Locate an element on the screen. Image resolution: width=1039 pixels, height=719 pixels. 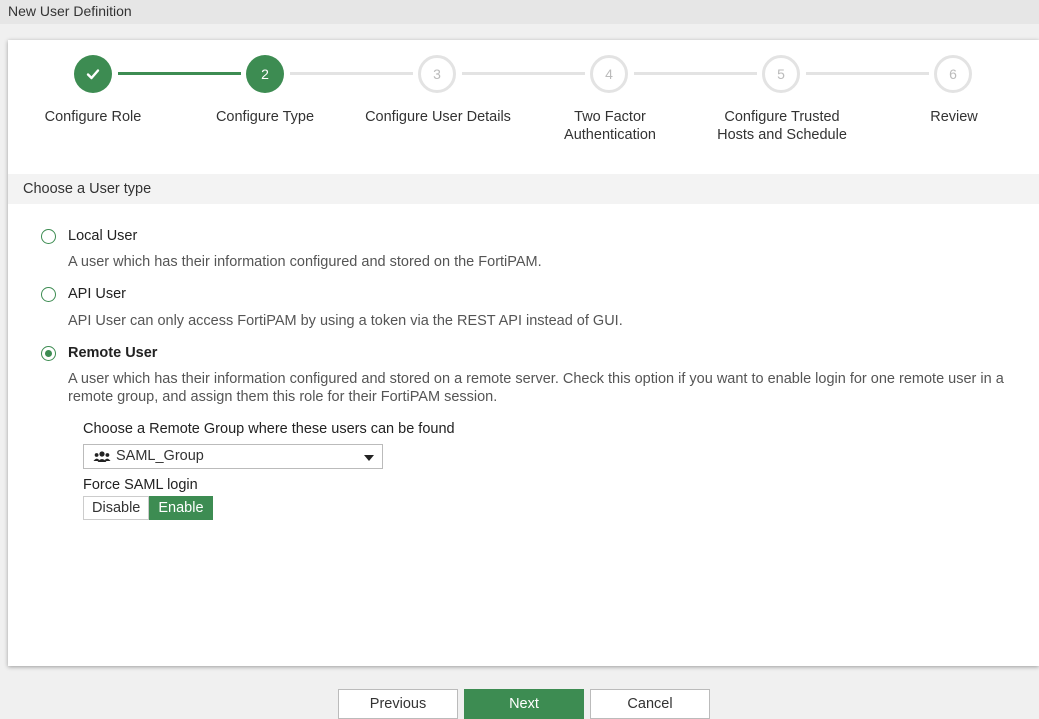
section-title: Choose a User type is located at coordinates (523, 189).